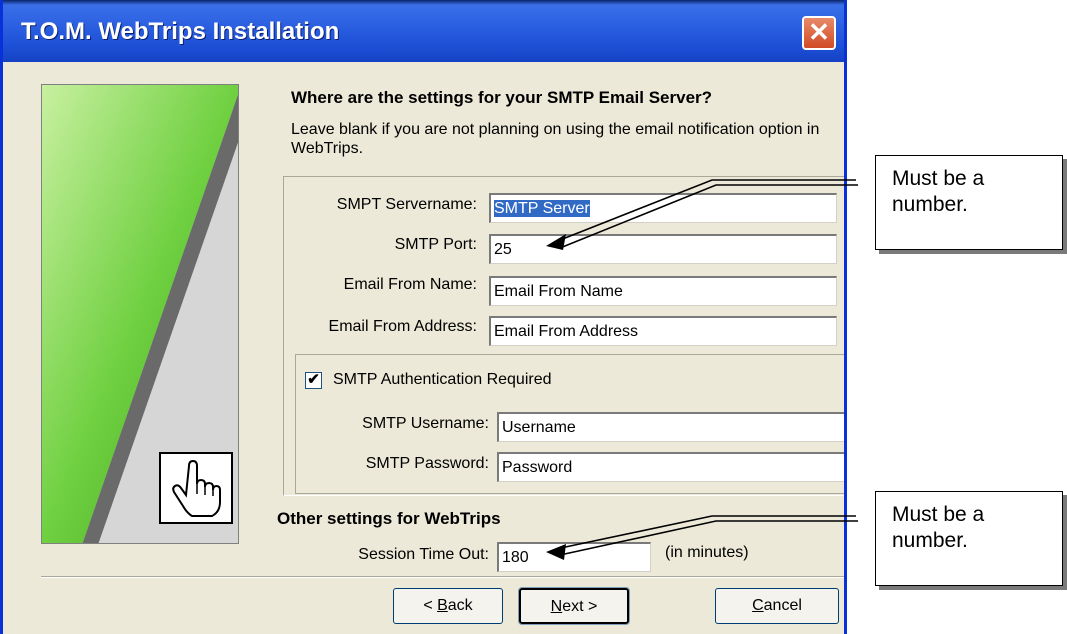  Describe the element at coordinates (423, 31) in the screenshot. I see `title-bar: T.O.M. WebTrips Installation ✕` at that location.